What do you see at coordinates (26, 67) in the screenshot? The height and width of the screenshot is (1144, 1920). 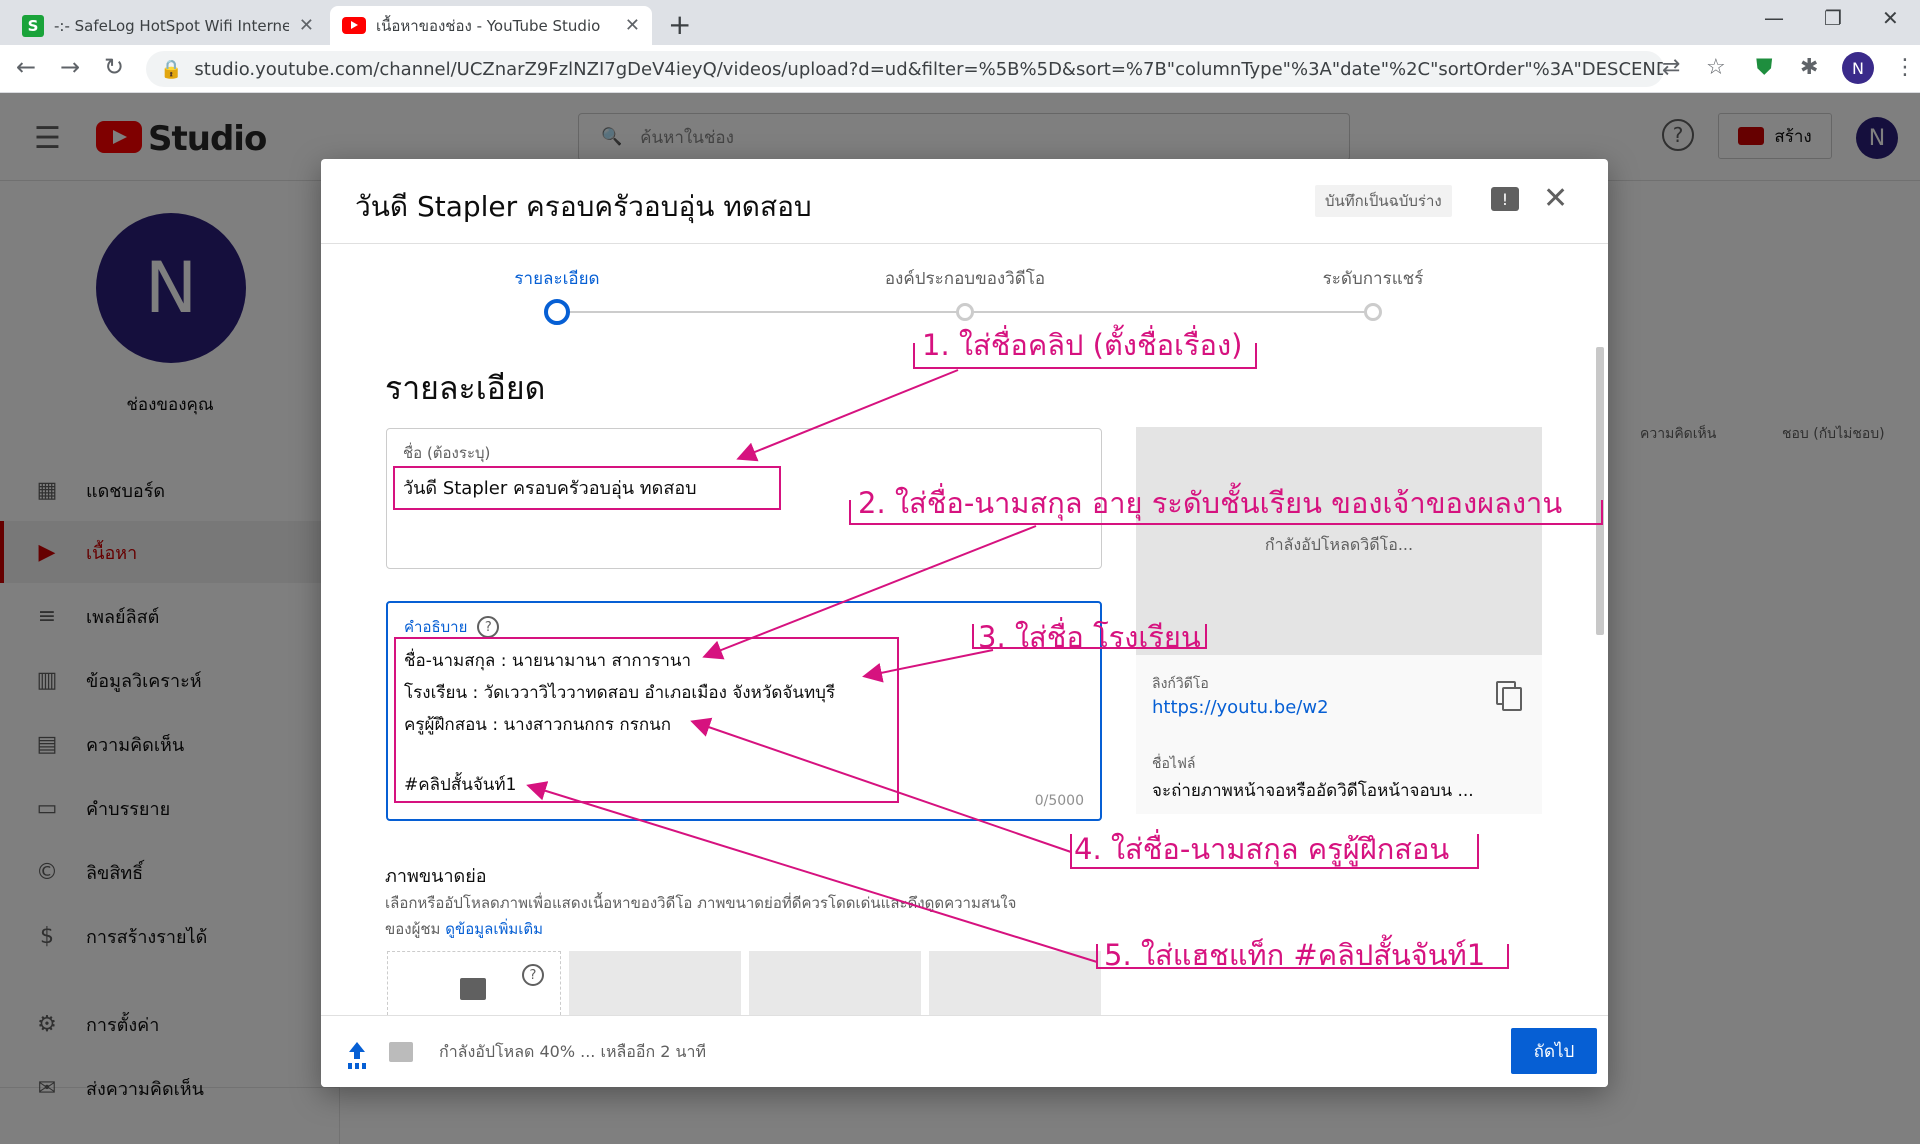 I see `back-icon: ←` at bounding box center [26, 67].